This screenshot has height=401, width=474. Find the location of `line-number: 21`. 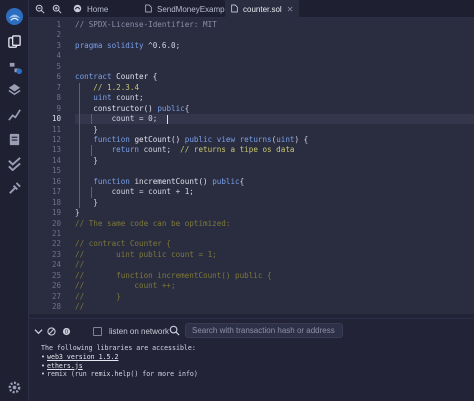

line-number: 21 is located at coordinates (56, 233).